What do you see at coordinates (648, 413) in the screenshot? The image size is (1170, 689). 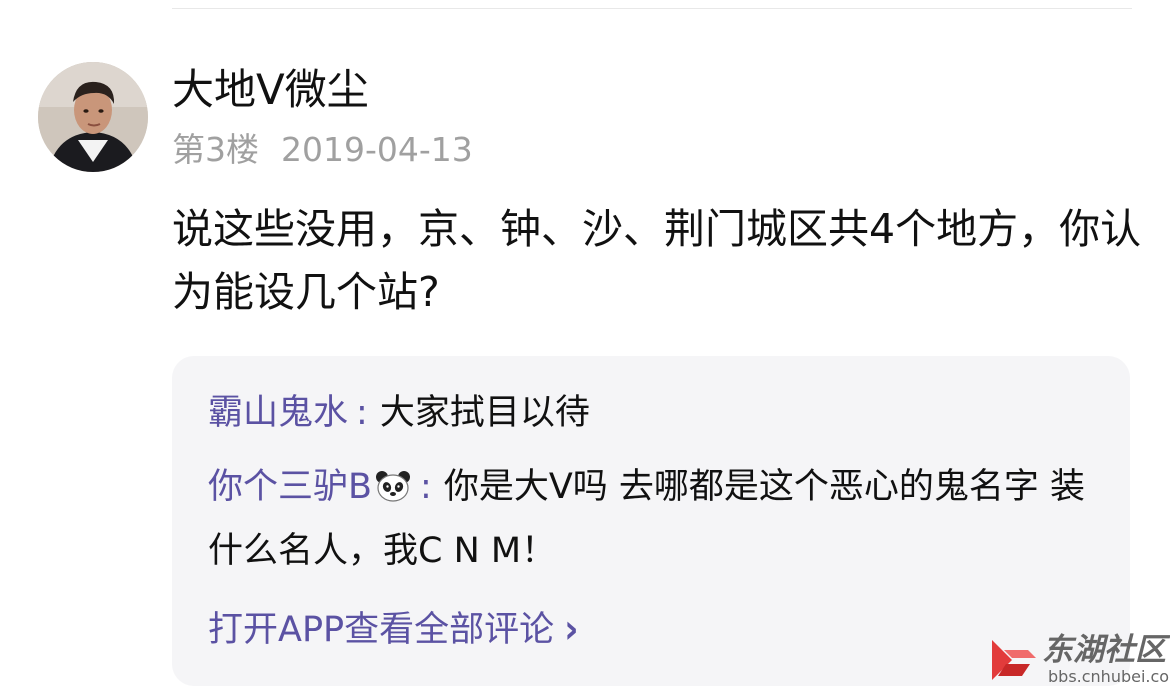 I see `reply-item: 霸山鬼水: 大家拭目以待` at bounding box center [648, 413].